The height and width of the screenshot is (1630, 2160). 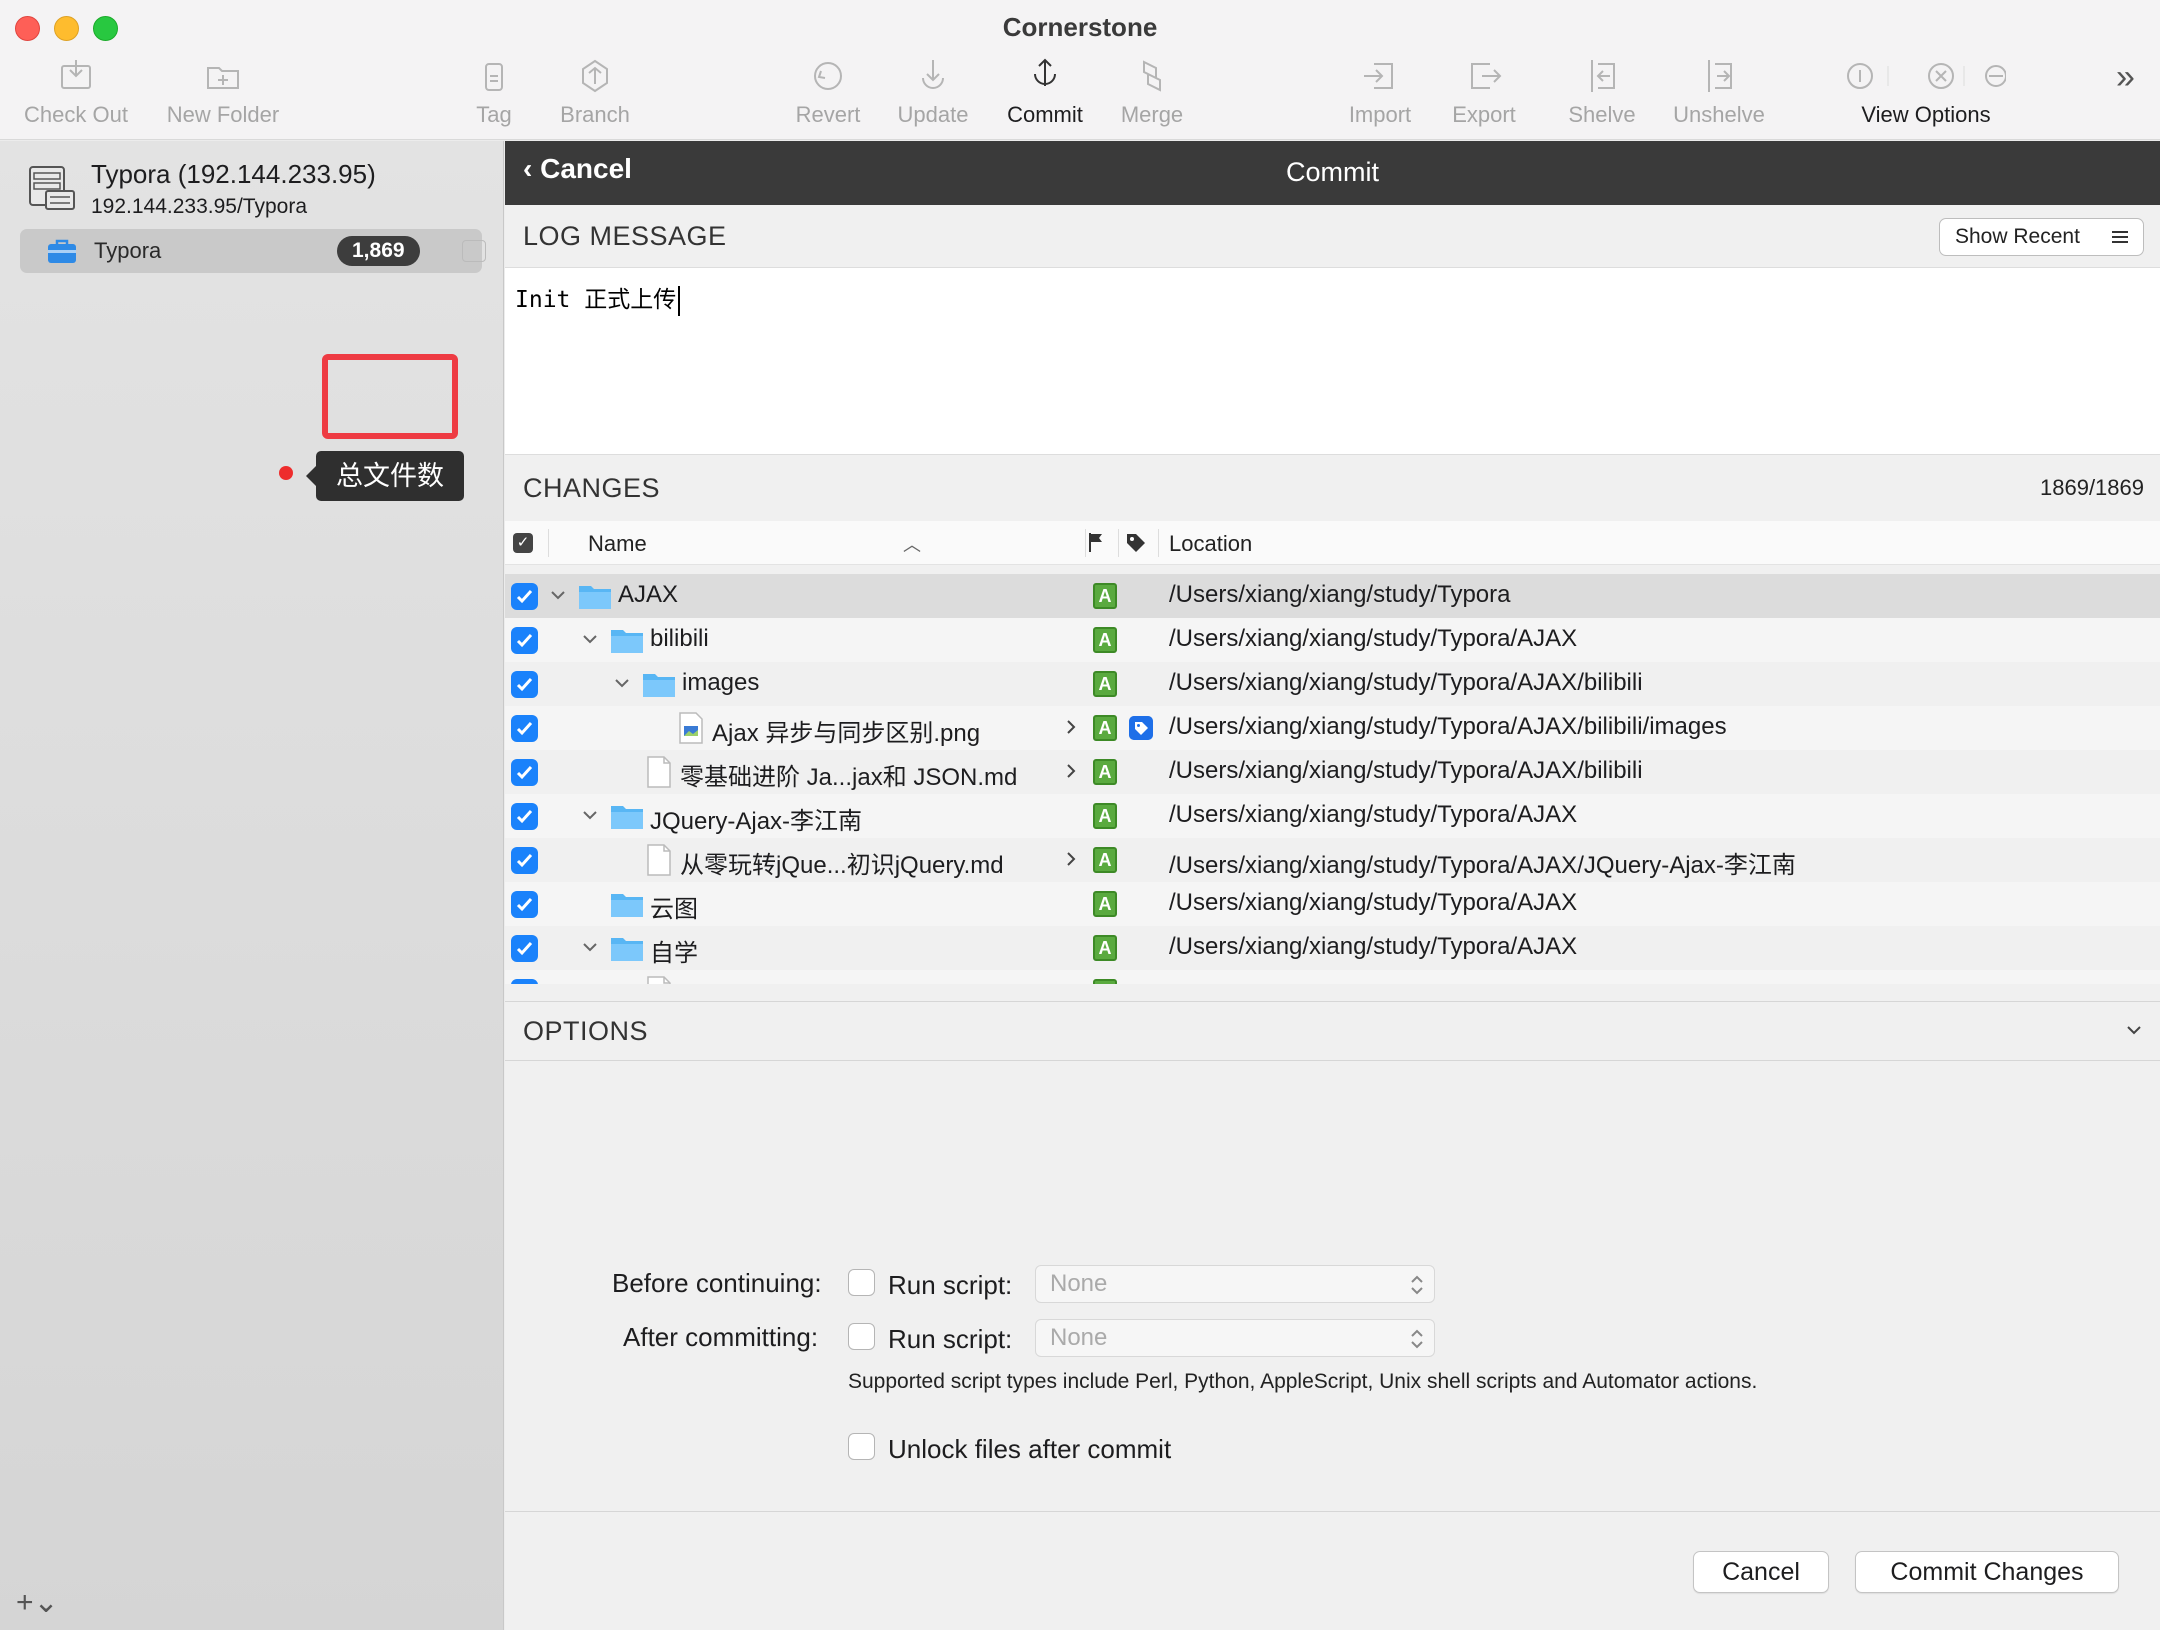 What do you see at coordinates (625, 236) in the screenshot?
I see `log-message-title: LOG MESSAGE` at bounding box center [625, 236].